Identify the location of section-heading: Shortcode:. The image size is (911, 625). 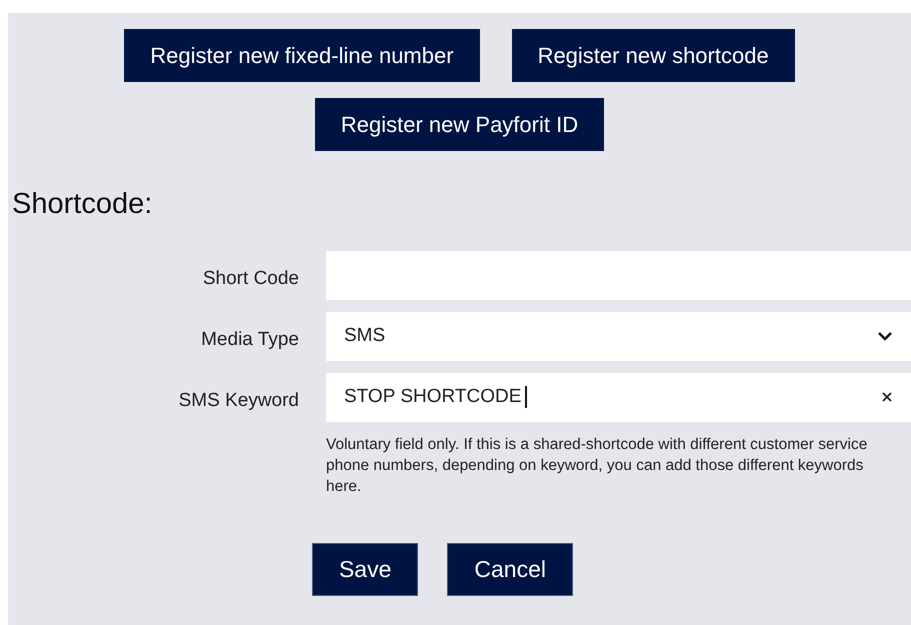
(83, 204).